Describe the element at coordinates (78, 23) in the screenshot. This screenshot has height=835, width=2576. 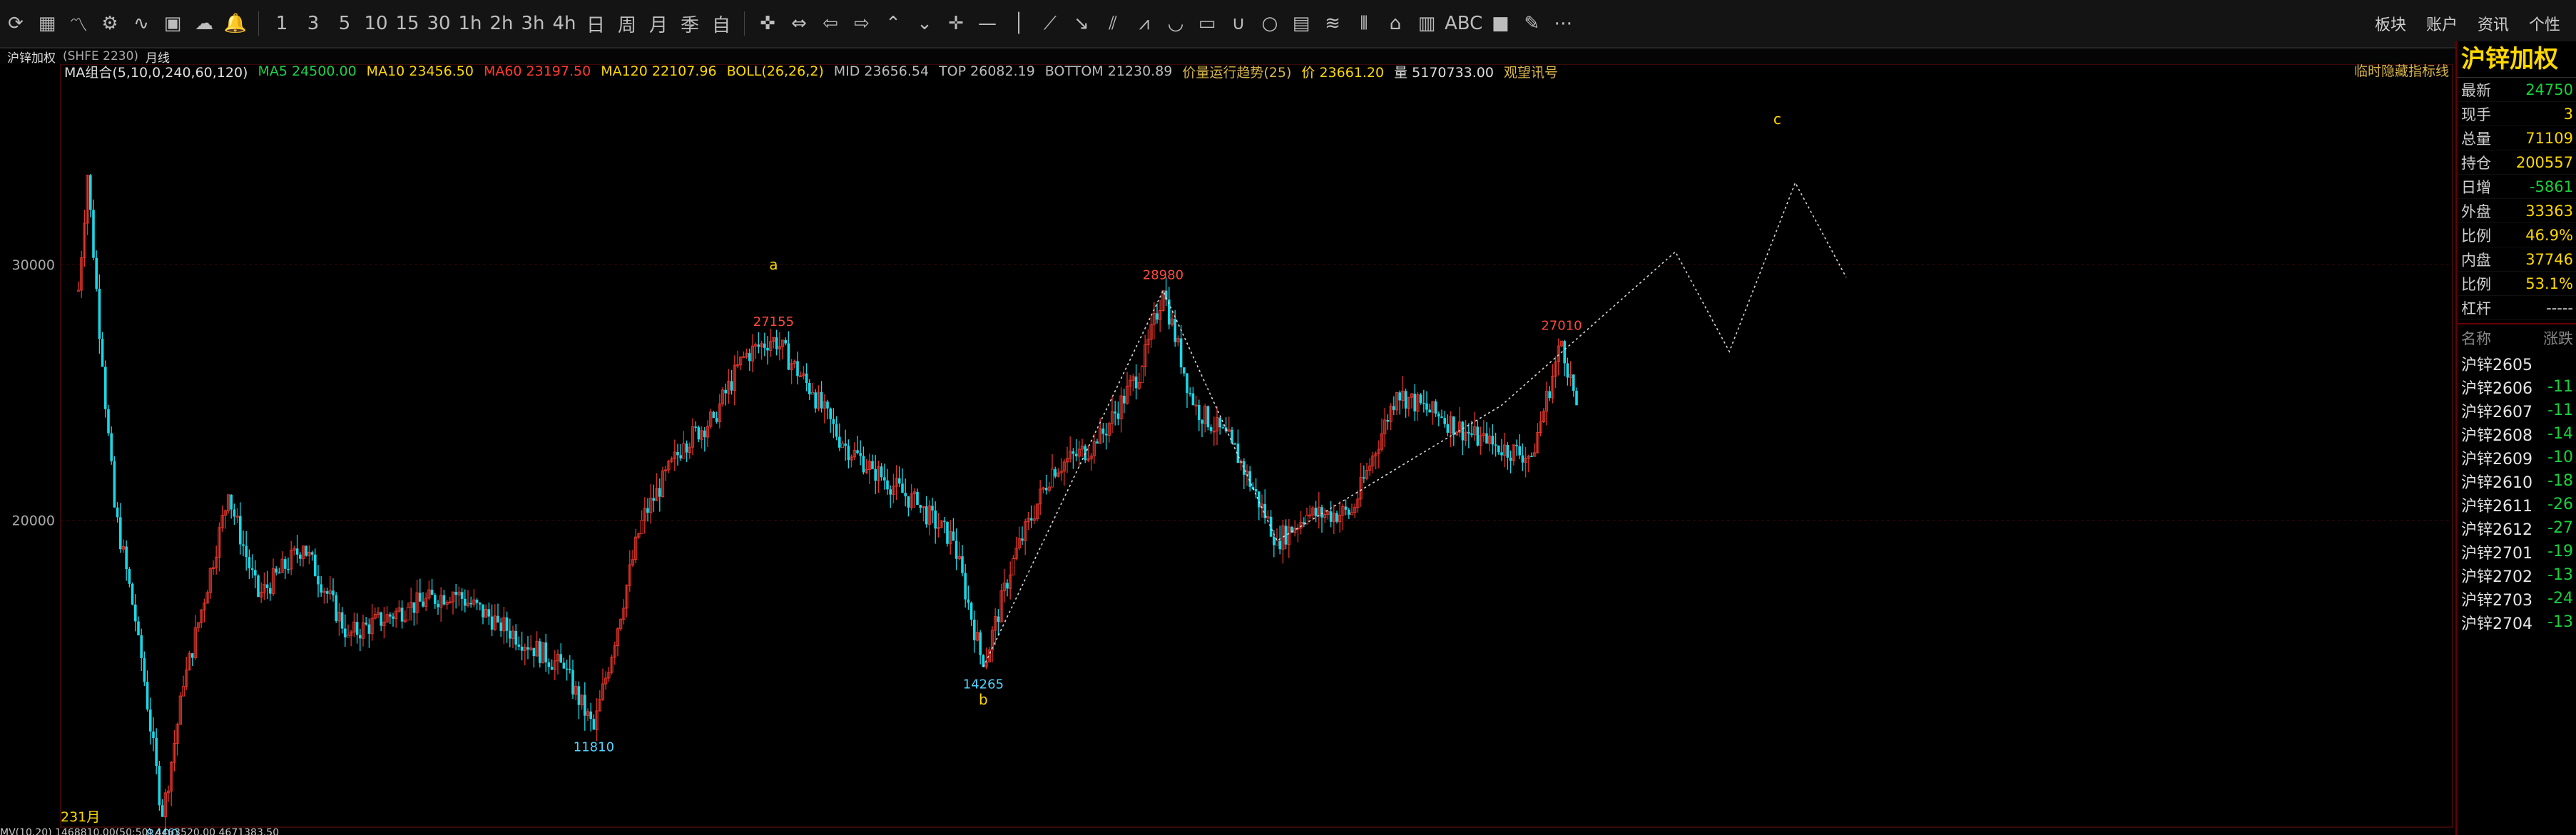
I see `line-chart-icon: 〽` at that location.